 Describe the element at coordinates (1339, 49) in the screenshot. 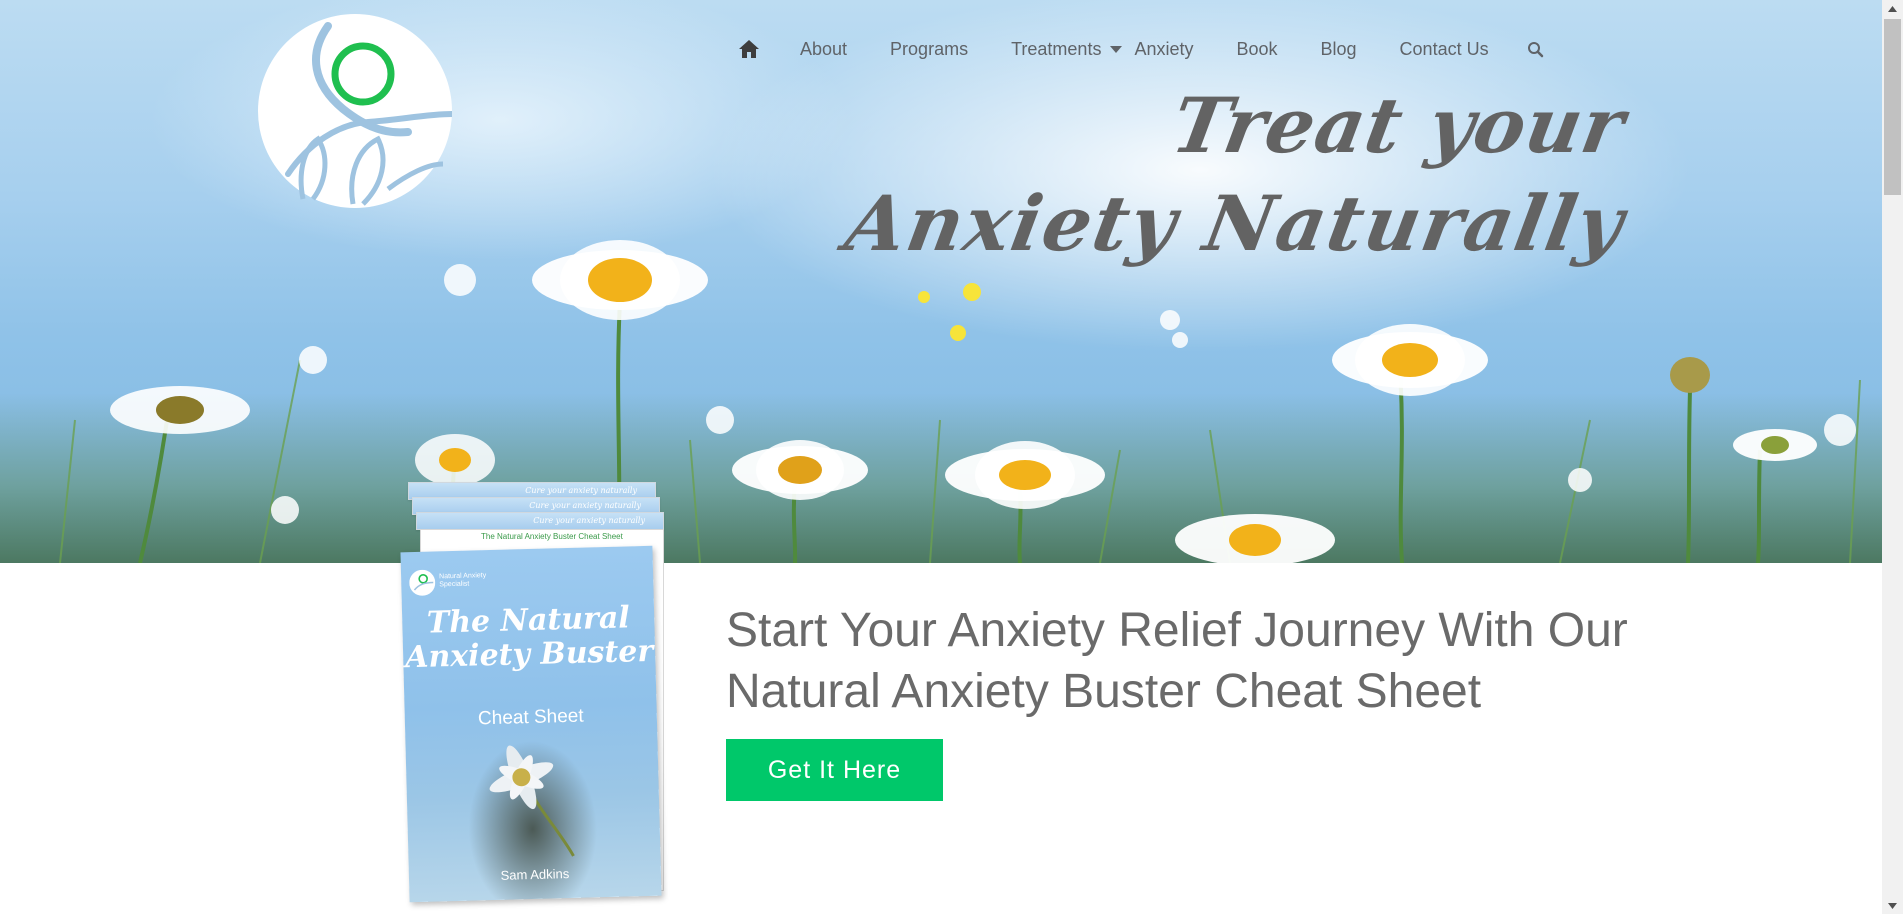

I see `nav-blog: Blog` at that location.